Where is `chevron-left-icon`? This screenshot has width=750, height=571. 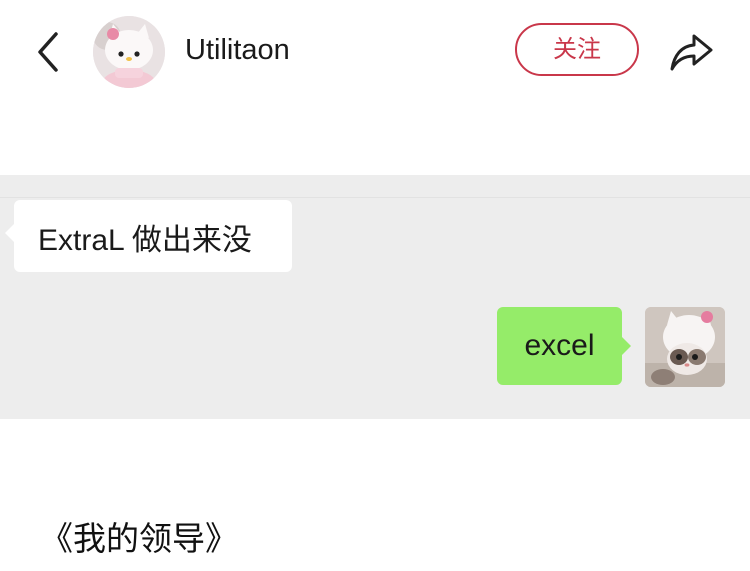 chevron-left-icon is located at coordinates (48, 52).